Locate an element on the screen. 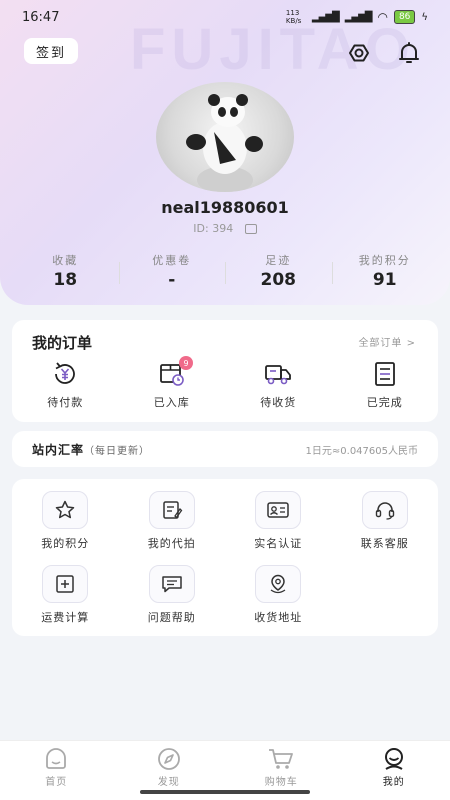  stat-value: 18 is located at coordinates (65, 280).